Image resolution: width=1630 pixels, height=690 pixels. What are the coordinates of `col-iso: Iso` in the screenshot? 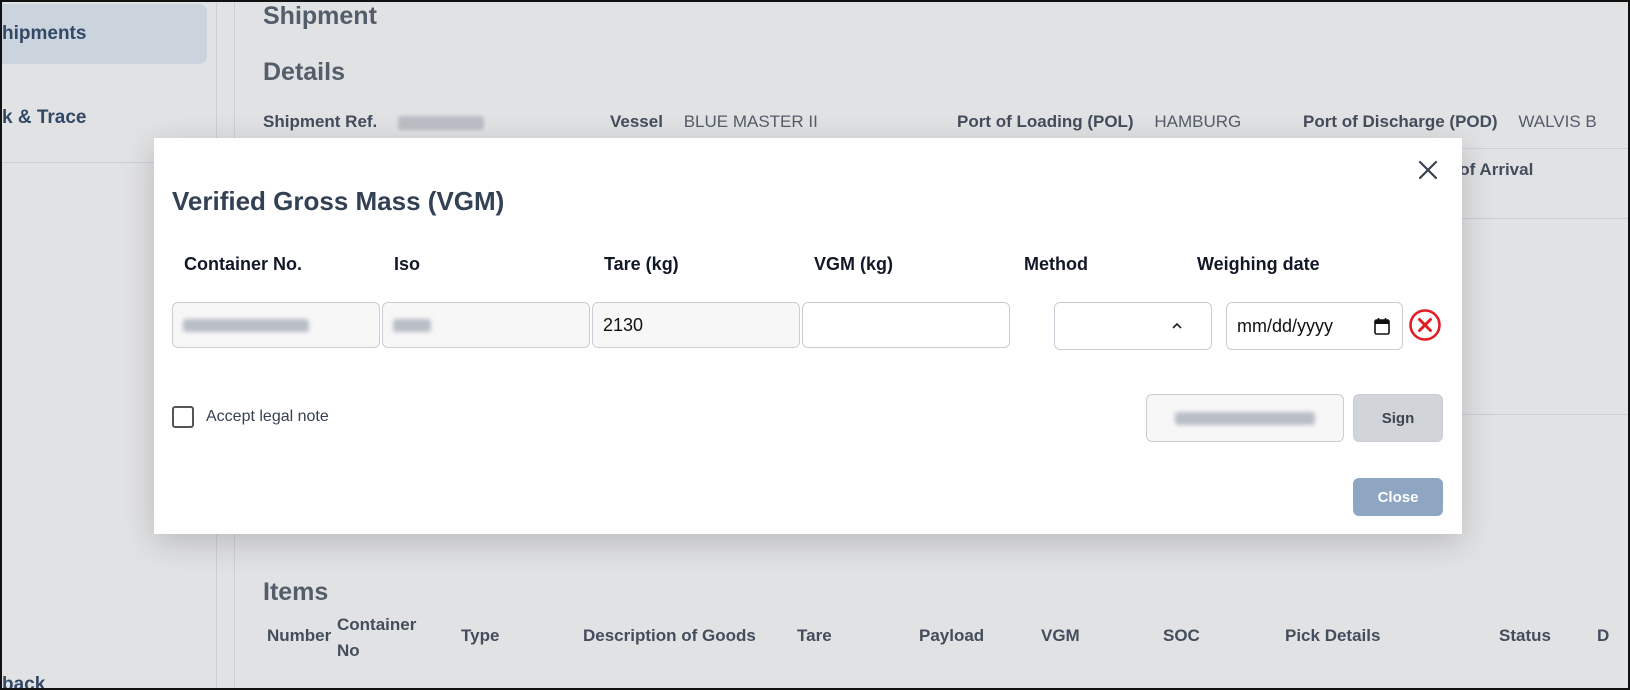 It's located at (407, 264).